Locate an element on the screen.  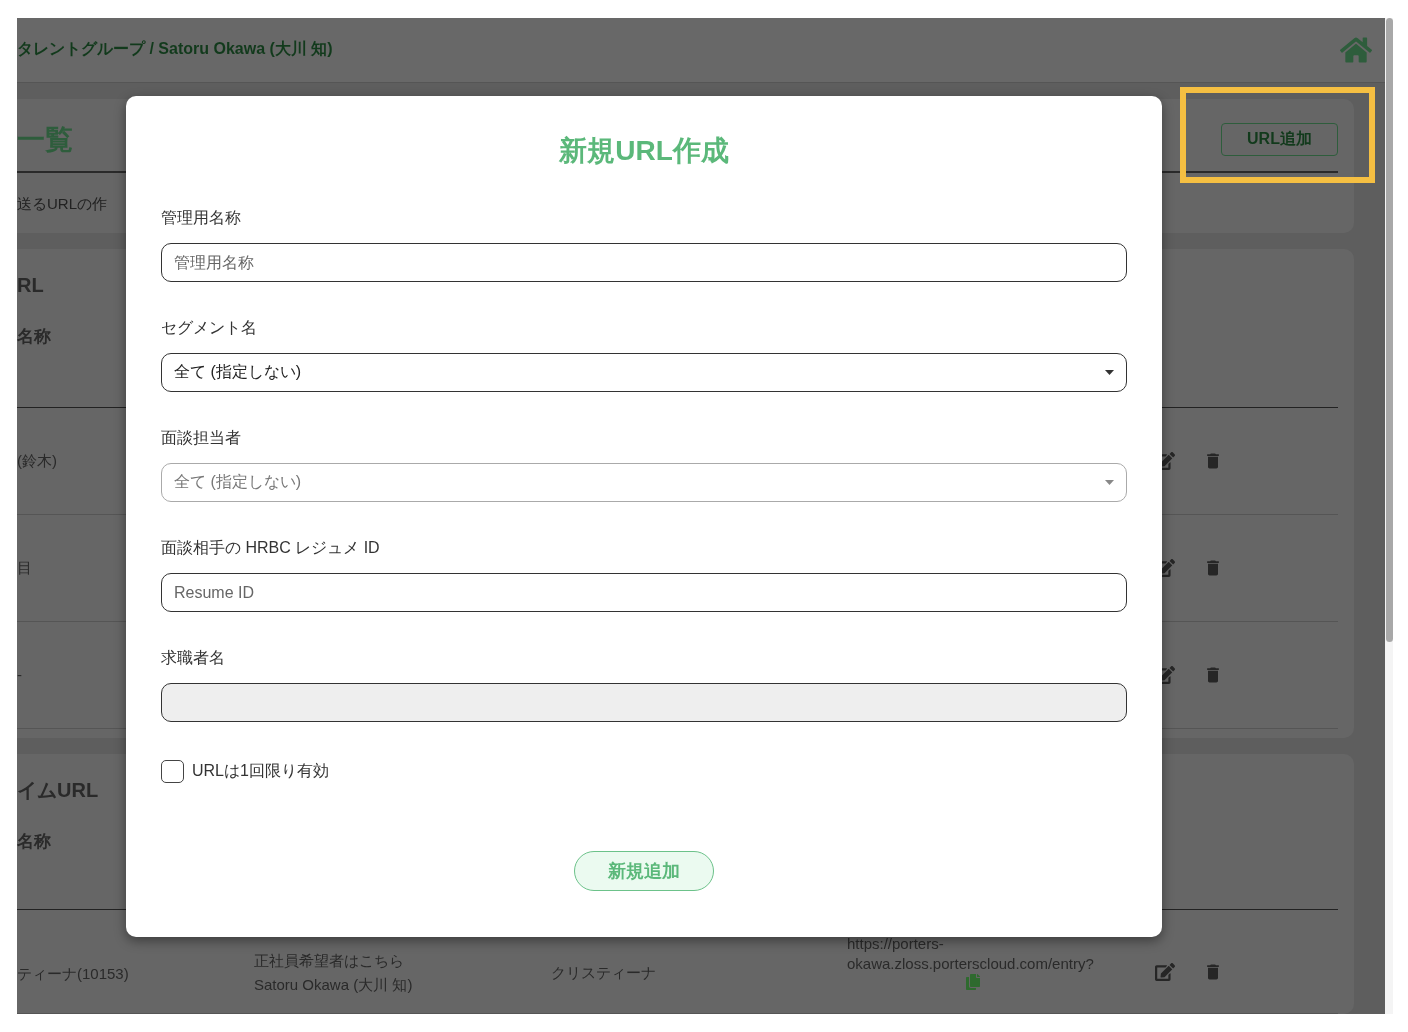
url-text: https://porters- is located at coordinates (896, 944).